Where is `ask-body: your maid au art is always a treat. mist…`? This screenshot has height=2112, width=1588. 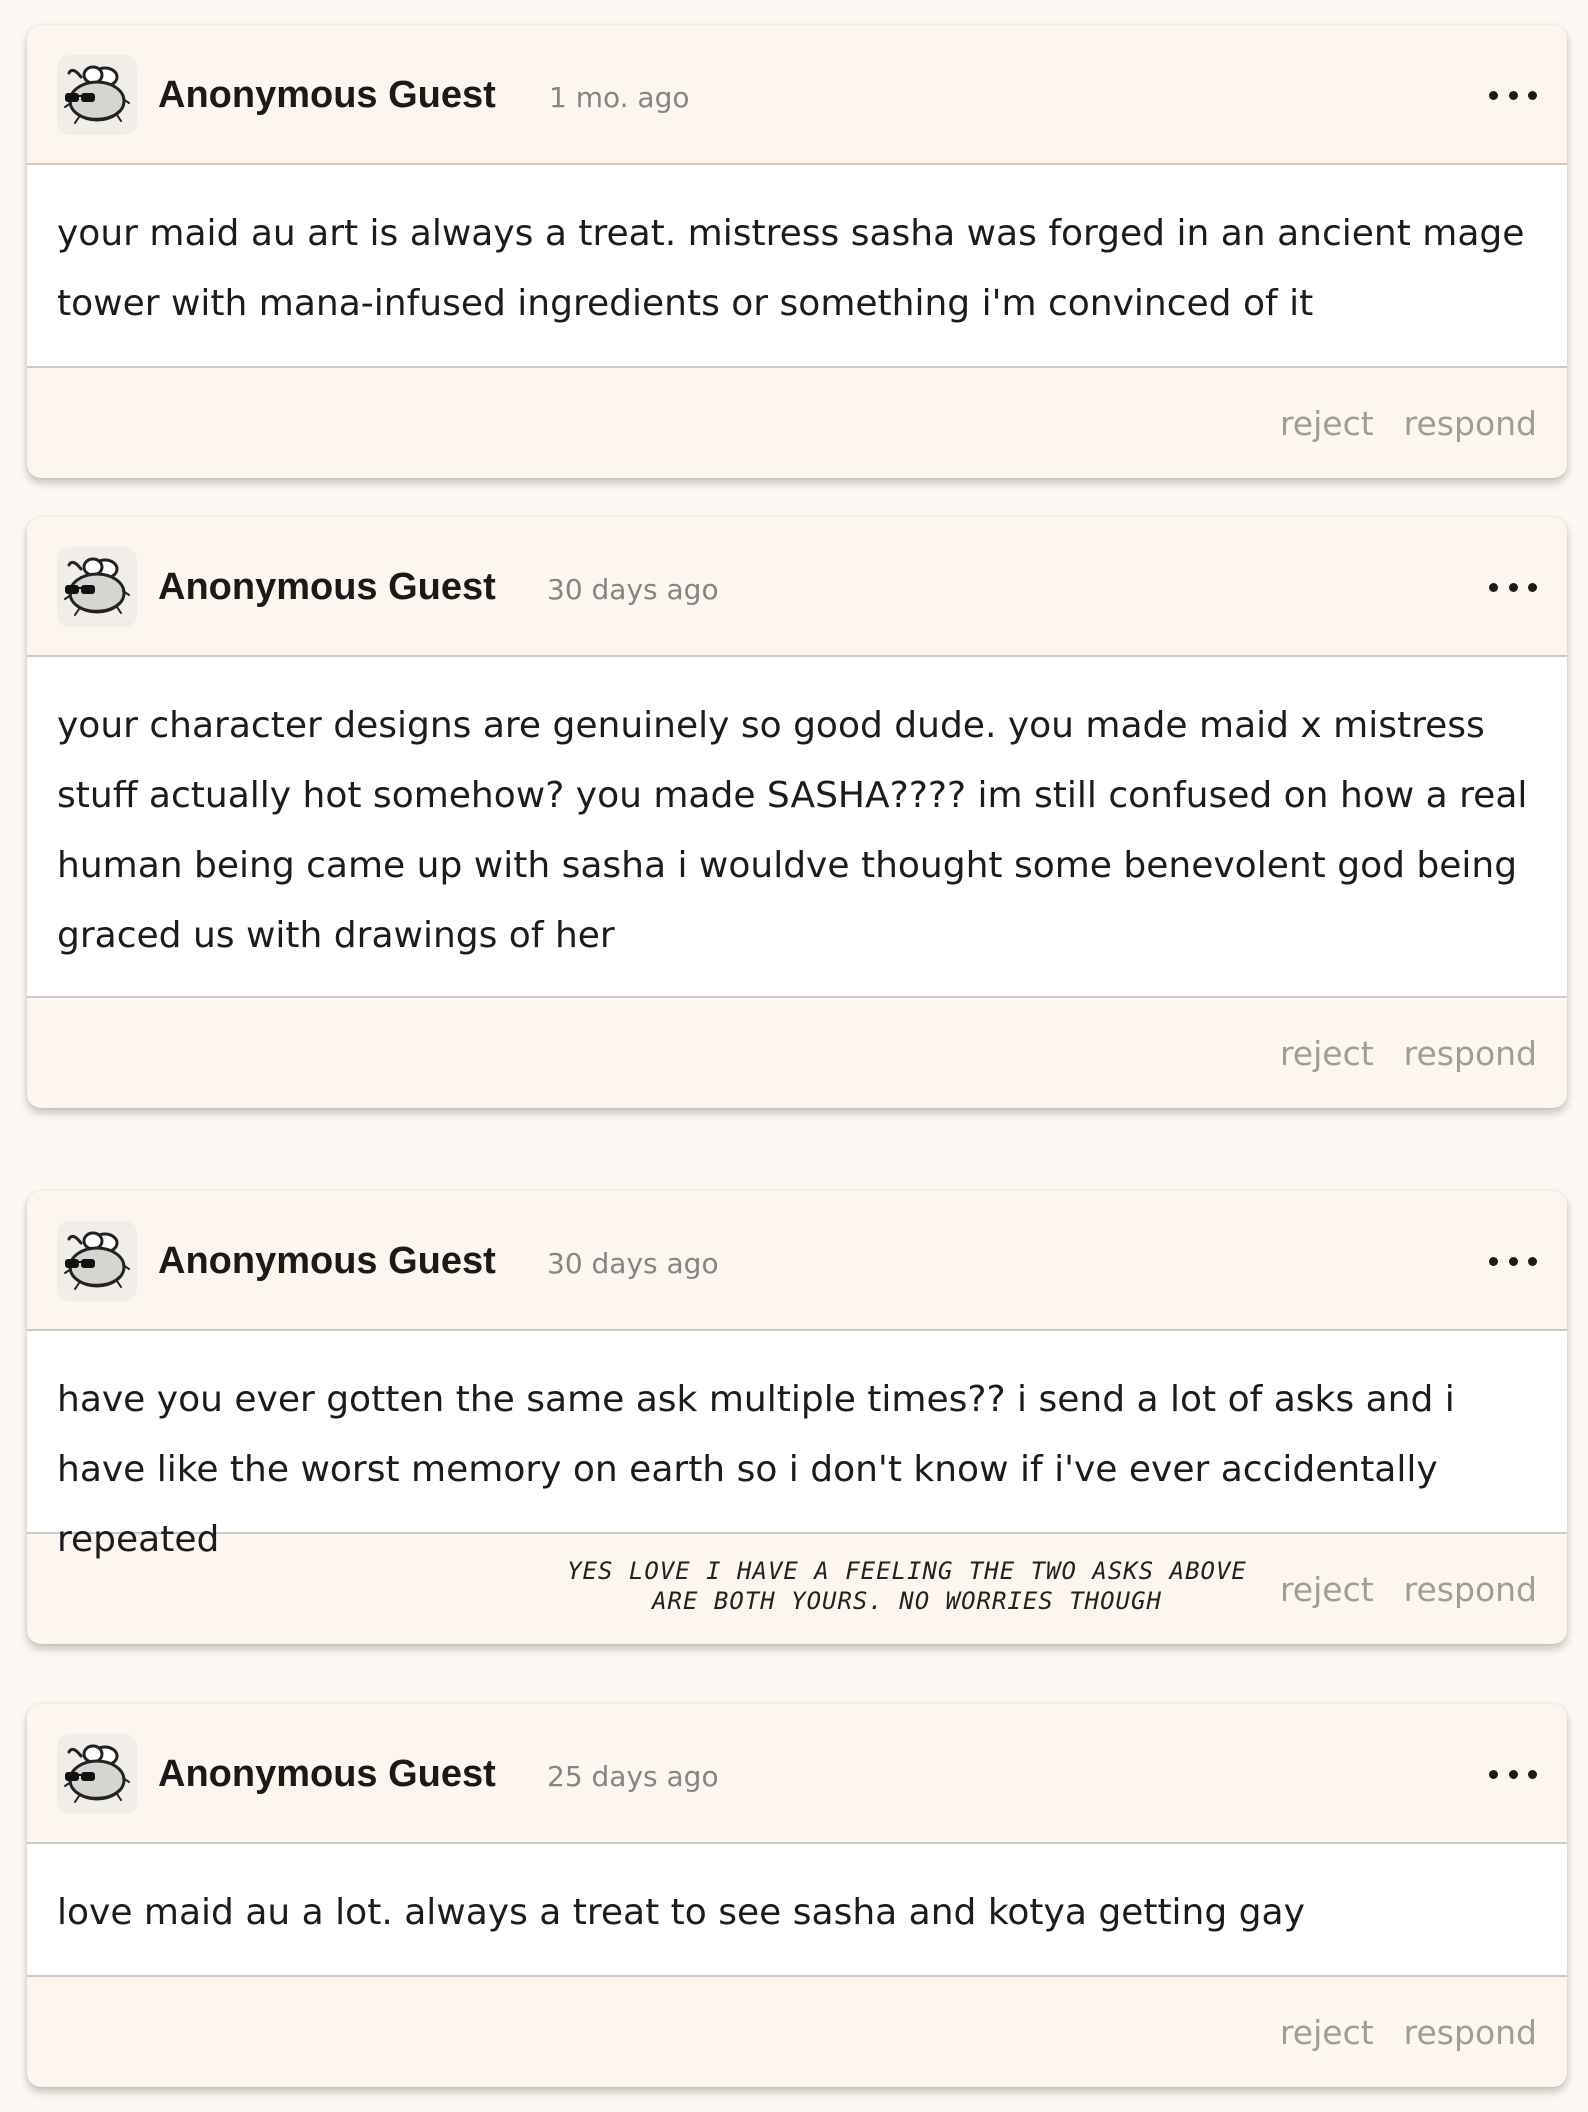
ask-body: your maid au art is always a treat. mist… is located at coordinates (797, 266).